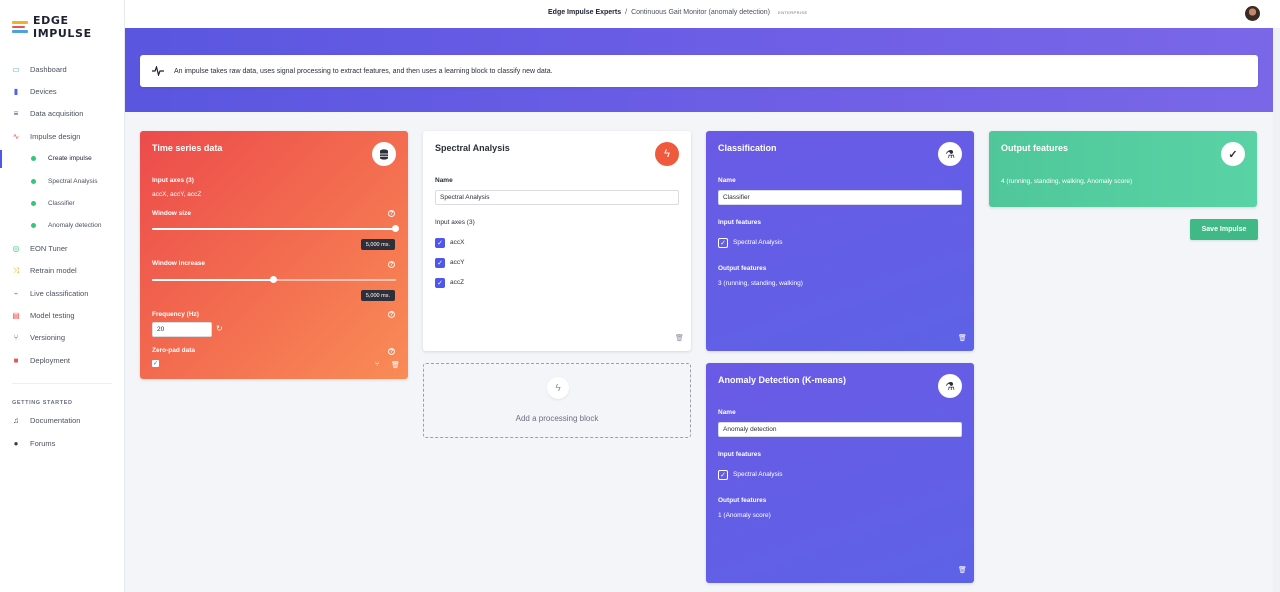  I want to click on section-title-getting-started: GETTING STARTED, so click(62, 396).